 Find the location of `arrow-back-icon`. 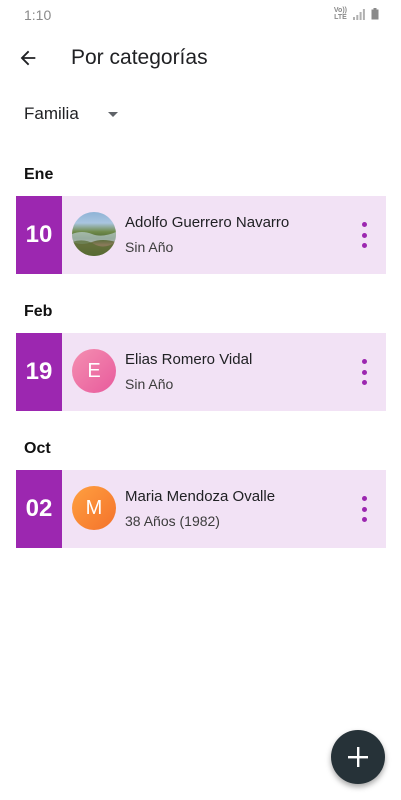

arrow-back-icon is located at coordinates (28, 58).